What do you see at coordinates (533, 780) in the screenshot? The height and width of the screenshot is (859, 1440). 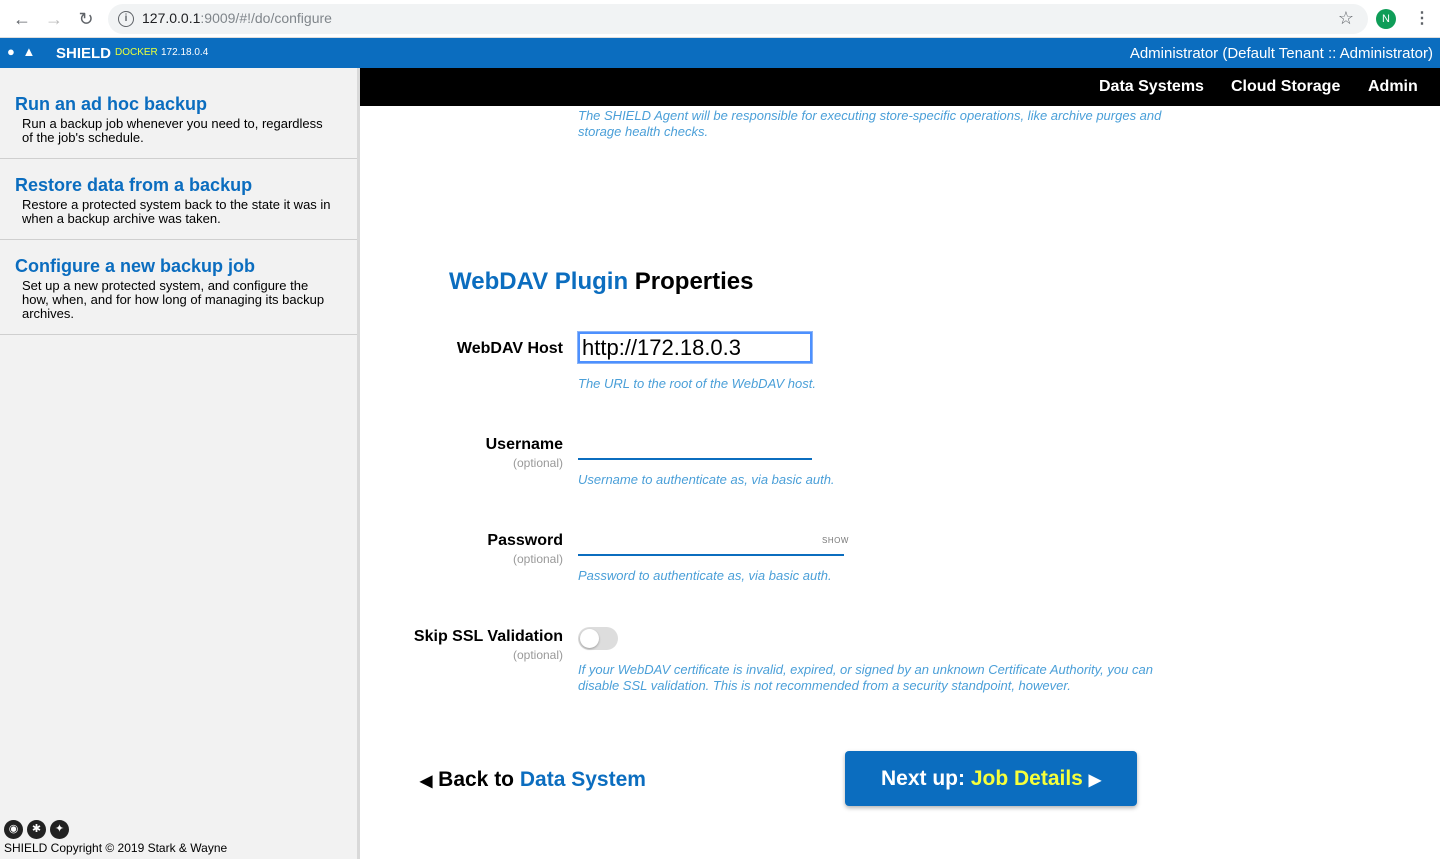 I see `back-to-data-system-link: ◀ Back to Data System` at bounding box center [533, 780].